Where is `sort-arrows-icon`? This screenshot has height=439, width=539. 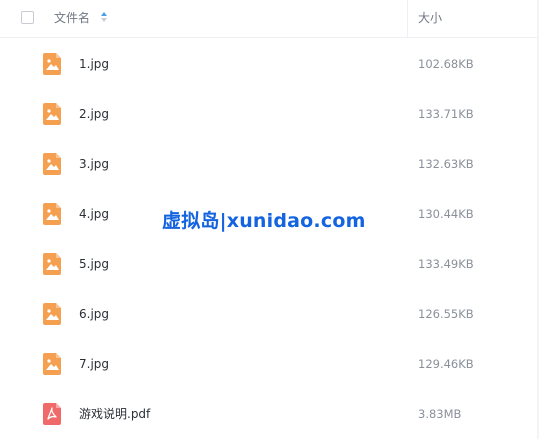 sort-arrows-icon is located at coordinates (104, 17).